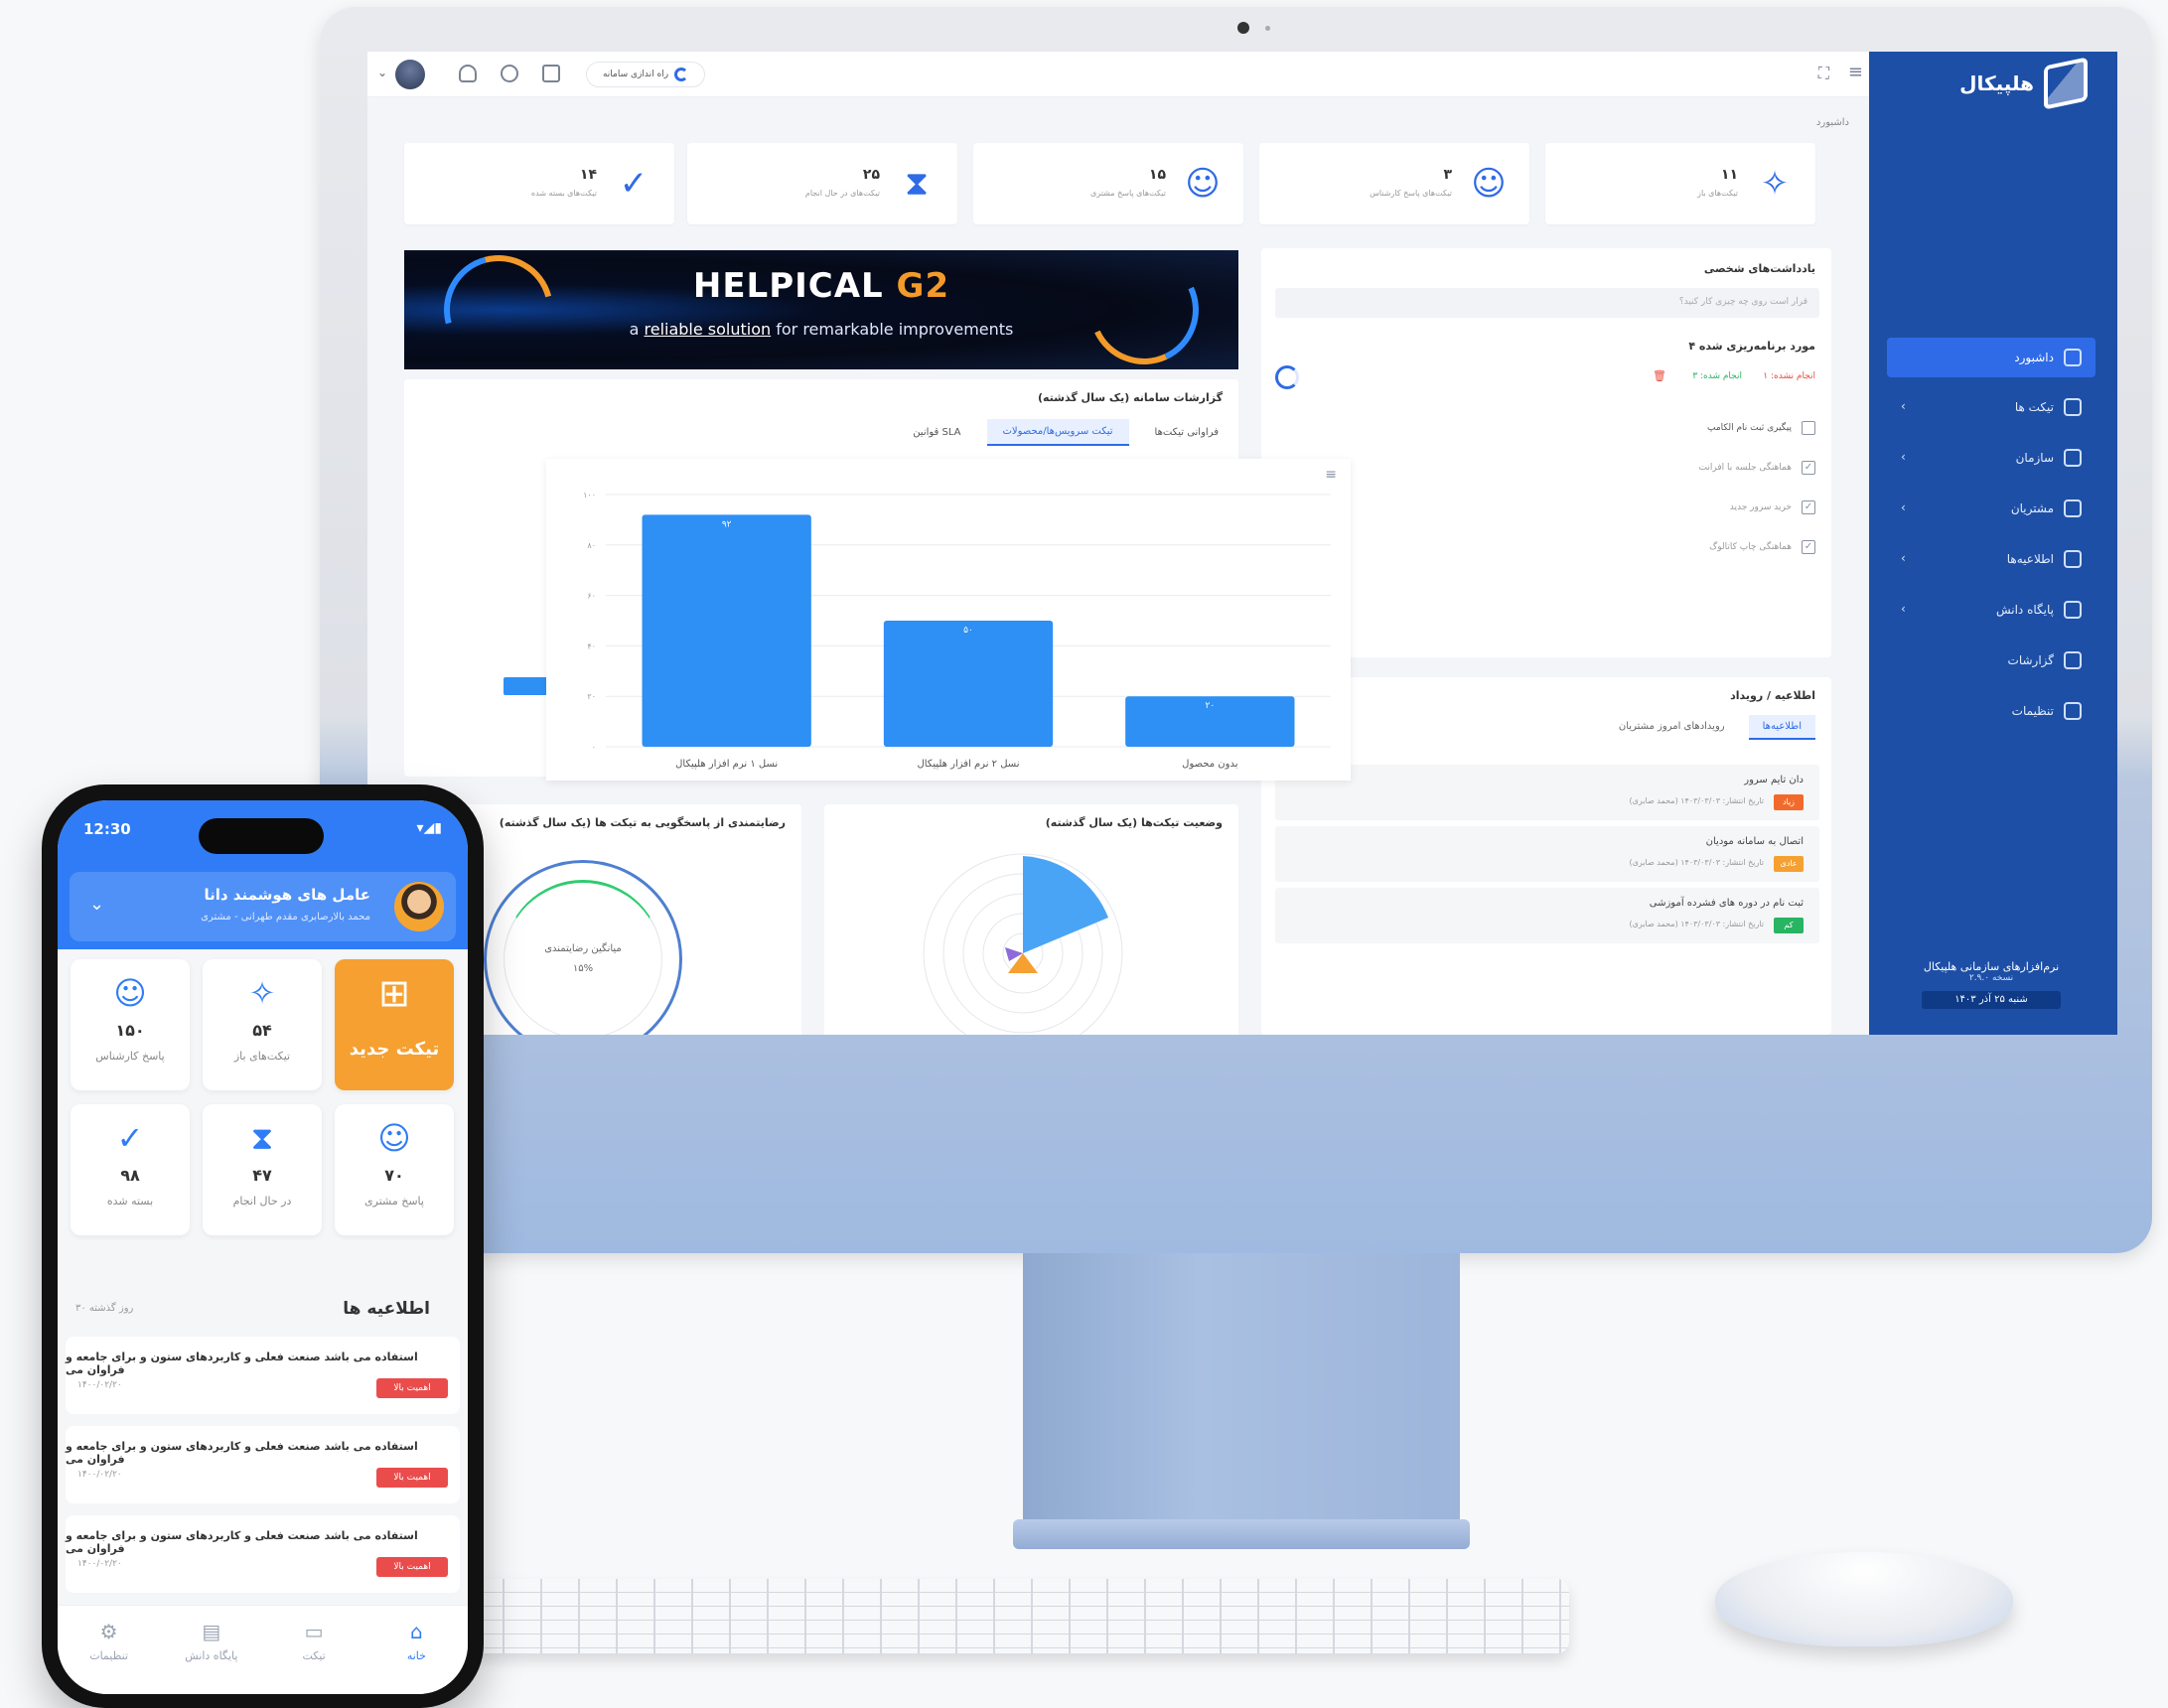 The width and height of the screenshot is (2168, 1708). What do you see at coordinates (394, 1169) in the screenshot?
I see `card-customer-reply: ☺ ۷۰ پاسخ مشتری` at bounding box center [394, 1169].